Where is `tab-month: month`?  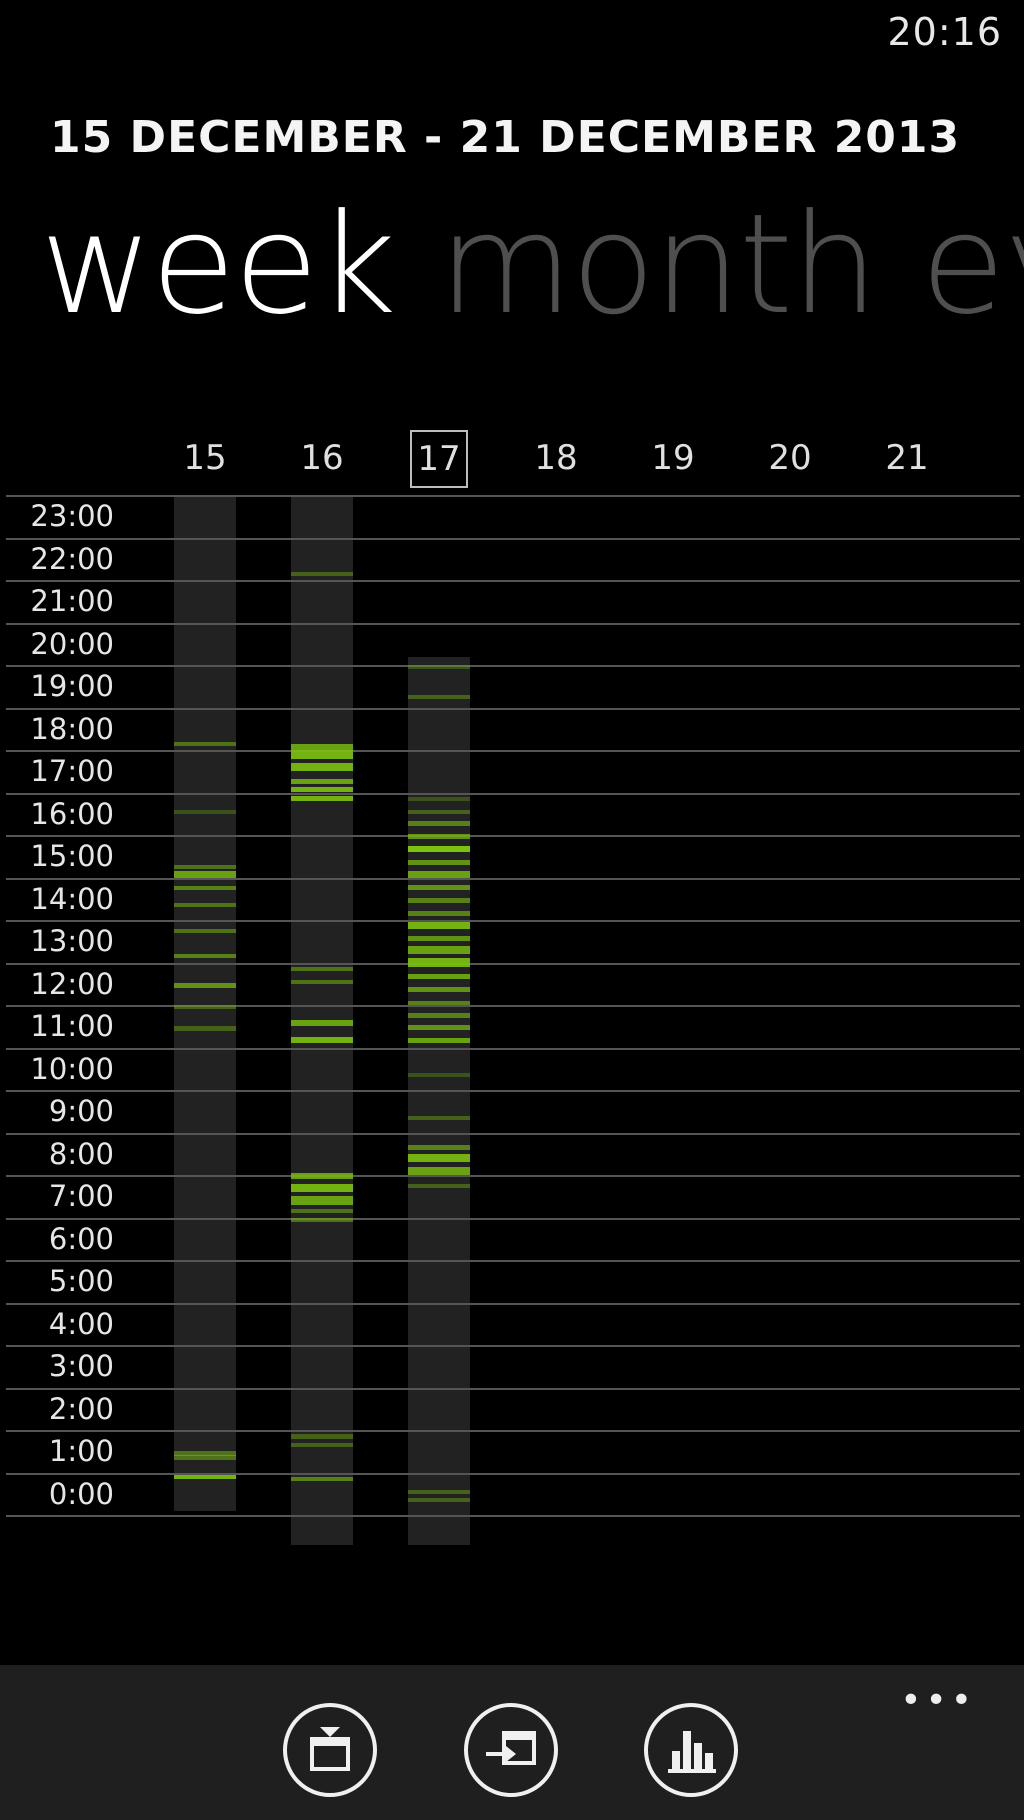 tab-month: month is located at coordinates (659, 265).